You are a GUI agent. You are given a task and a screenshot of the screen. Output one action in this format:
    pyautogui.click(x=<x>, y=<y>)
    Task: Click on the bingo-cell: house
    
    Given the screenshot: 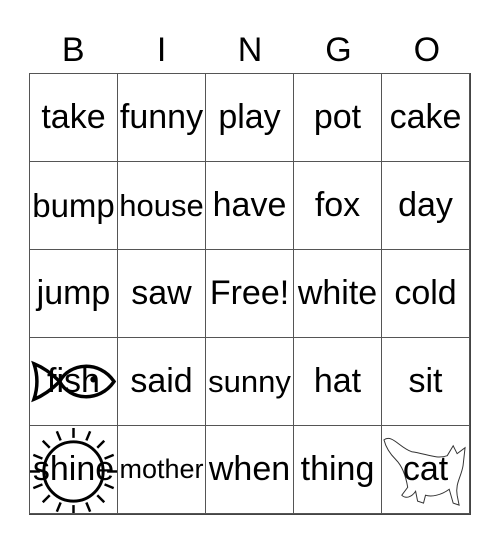 What is the action you would take?
    pyautogui.click(x=161, y=205)
    